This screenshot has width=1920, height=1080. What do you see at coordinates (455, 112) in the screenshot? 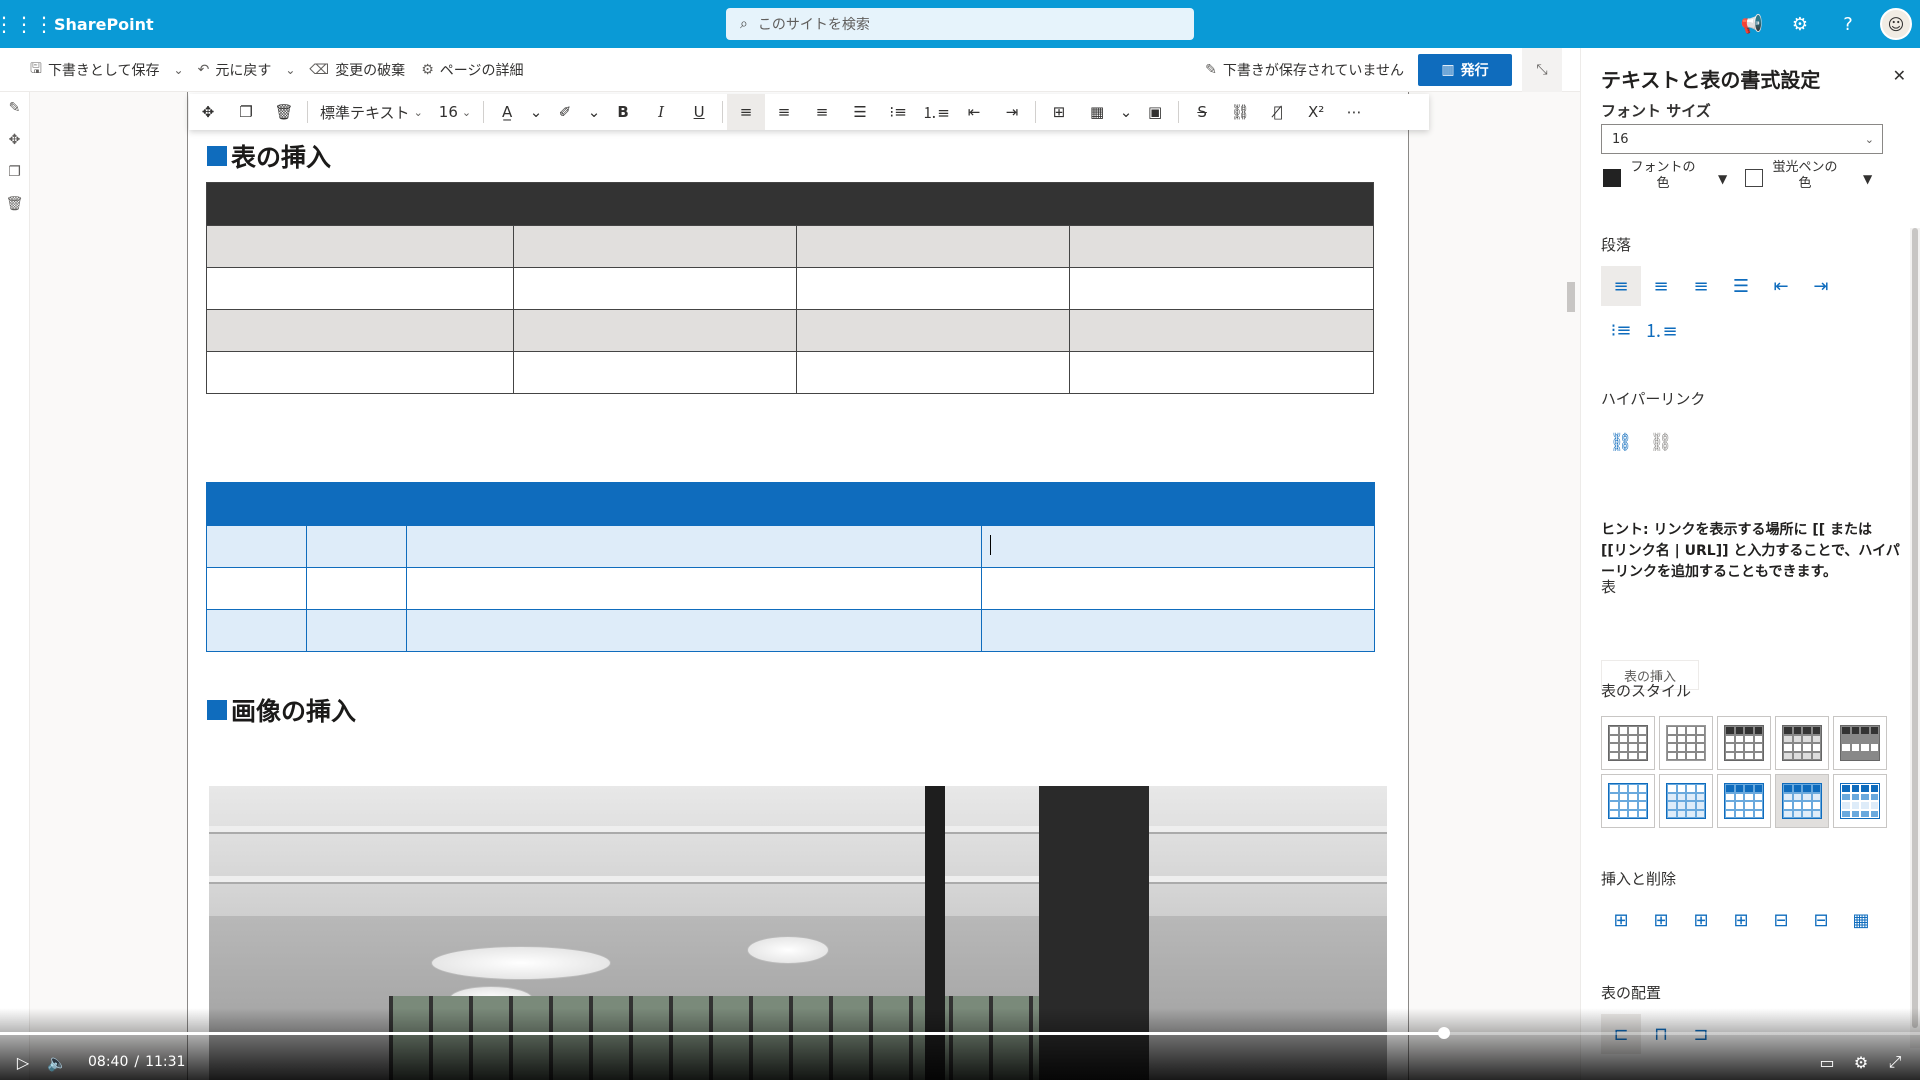
I see `font-size-select: 16 ⌄` at bounding box center [455, 112].